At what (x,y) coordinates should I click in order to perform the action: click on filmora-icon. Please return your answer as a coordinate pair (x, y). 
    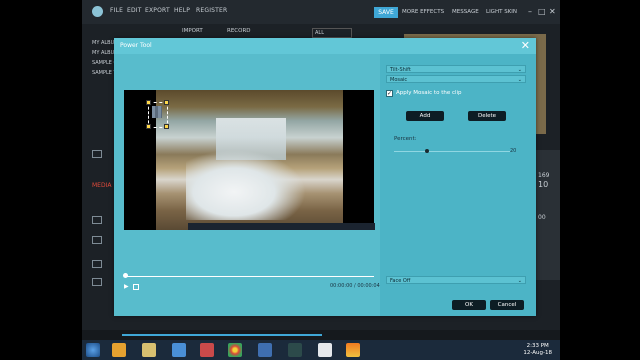
    Looking at the image, I should click on (295, 350).